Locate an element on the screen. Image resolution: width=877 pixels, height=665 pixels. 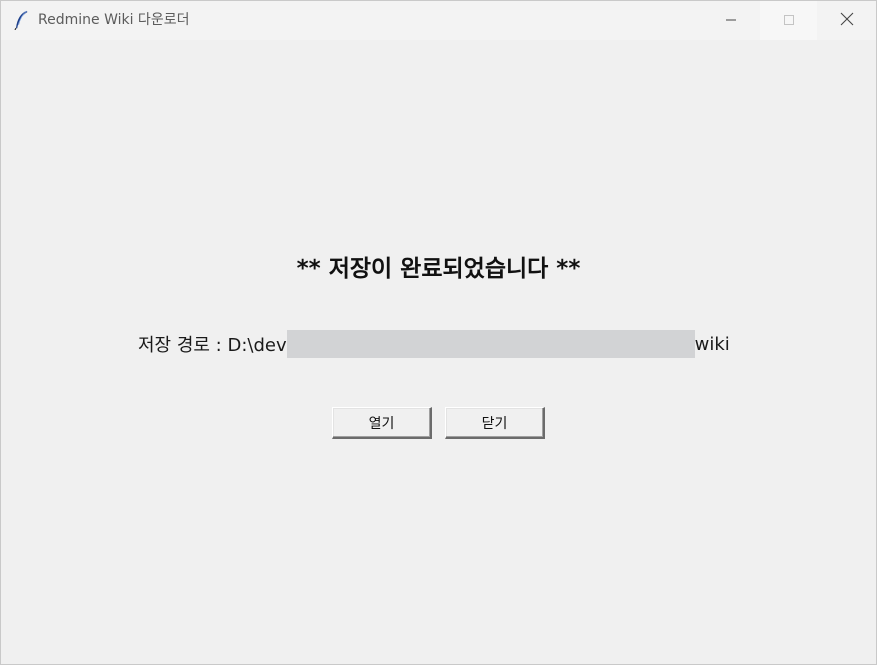
feather-icon is located at coordinates (21, 20).